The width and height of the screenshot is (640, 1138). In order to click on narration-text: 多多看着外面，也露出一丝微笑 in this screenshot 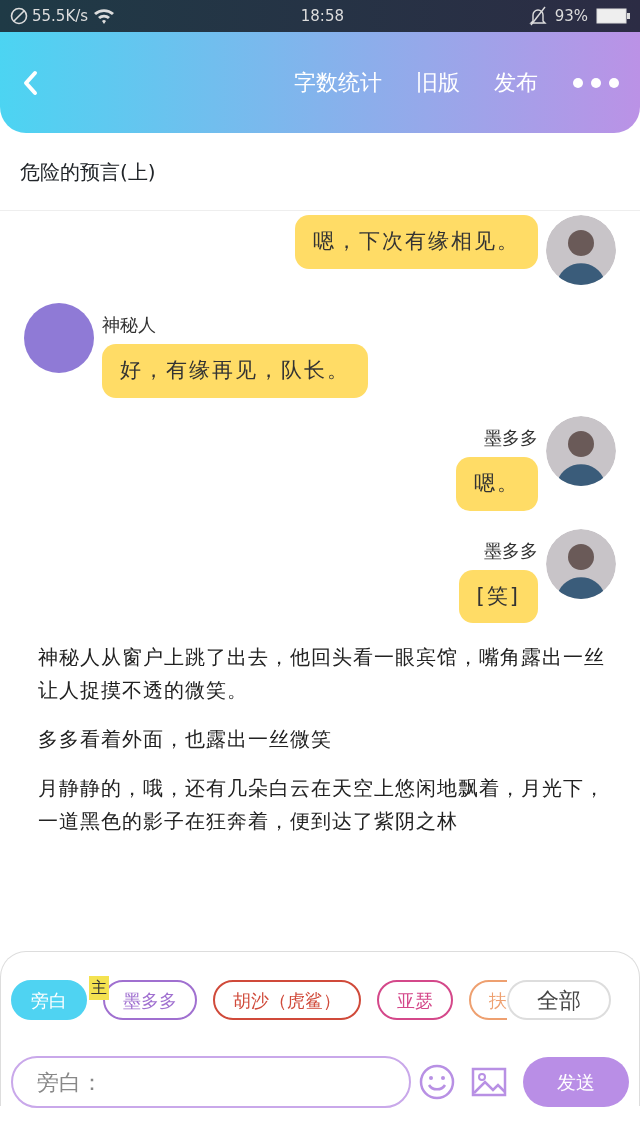, I will do `click(185, 740)`.